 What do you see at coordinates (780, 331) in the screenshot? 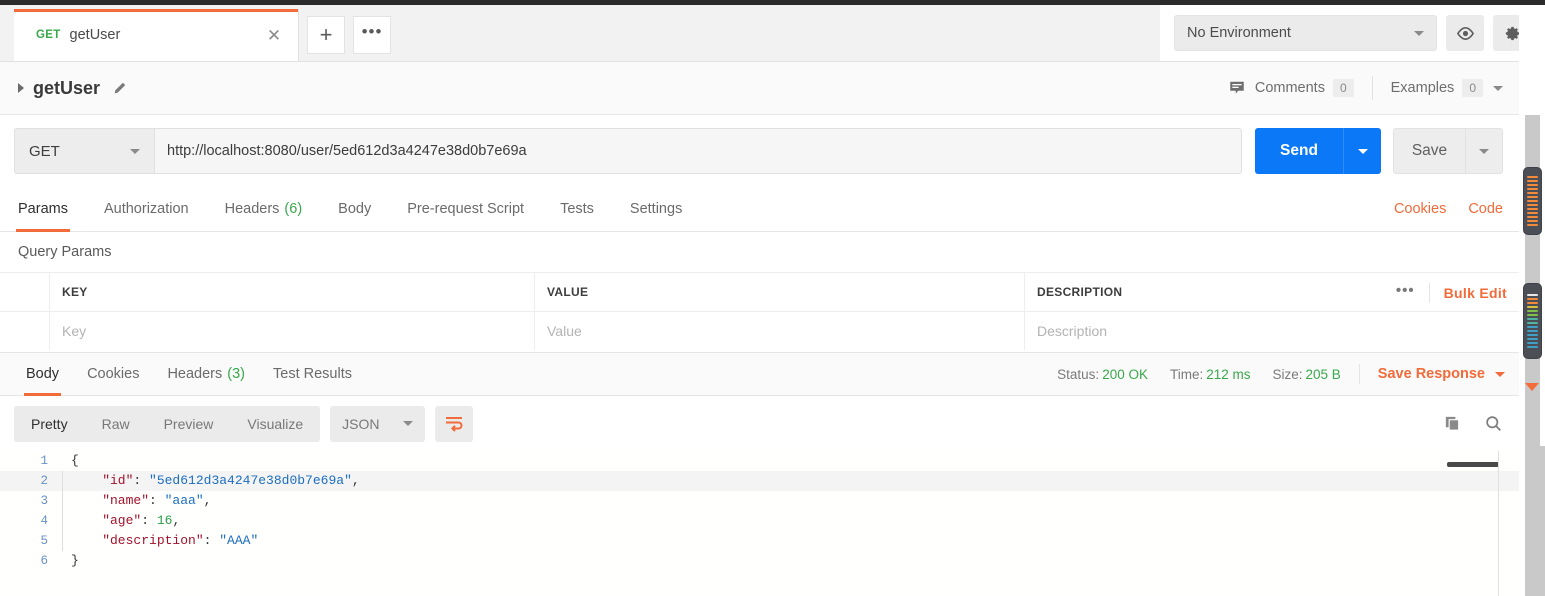
I see `param-value-input: Value` at bounding box center [780, 331].